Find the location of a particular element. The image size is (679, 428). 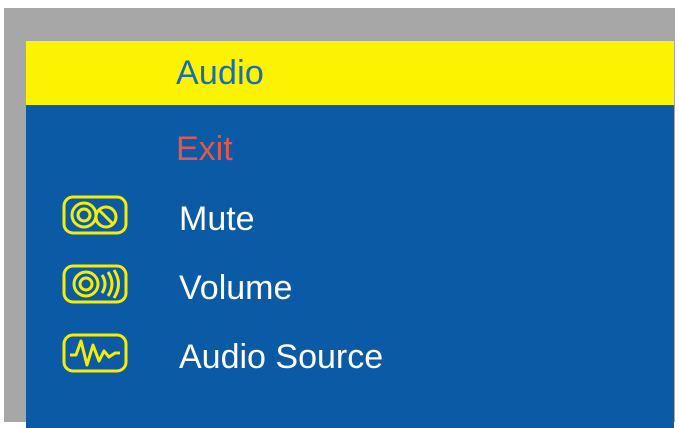

menu-title: Audio is located at coordinates (220, 73).